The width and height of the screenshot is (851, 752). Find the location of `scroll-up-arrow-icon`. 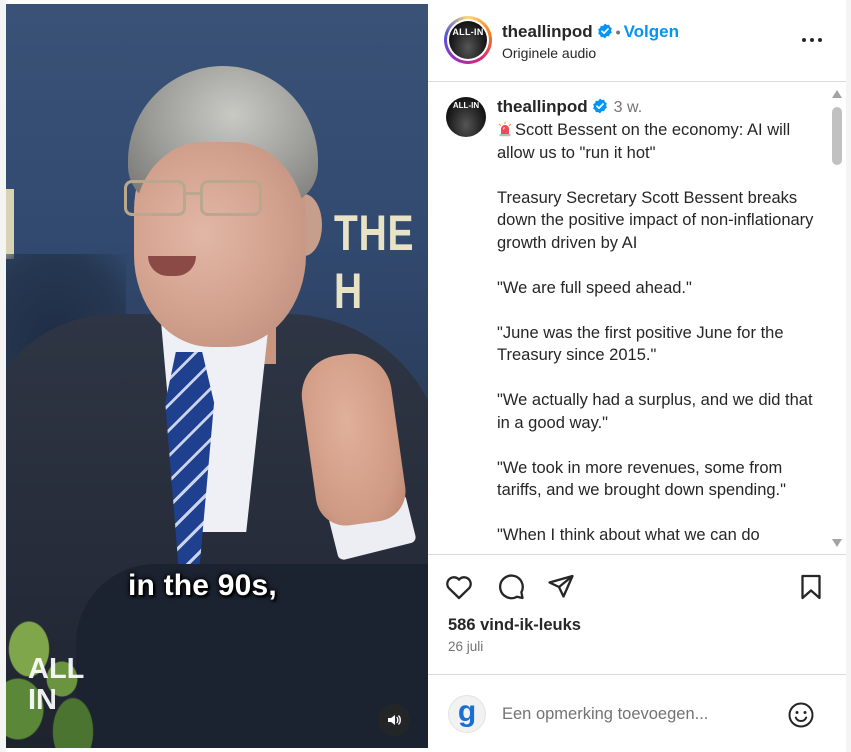

scroll-up-arrow-icon is located at coordinates (837, 94).